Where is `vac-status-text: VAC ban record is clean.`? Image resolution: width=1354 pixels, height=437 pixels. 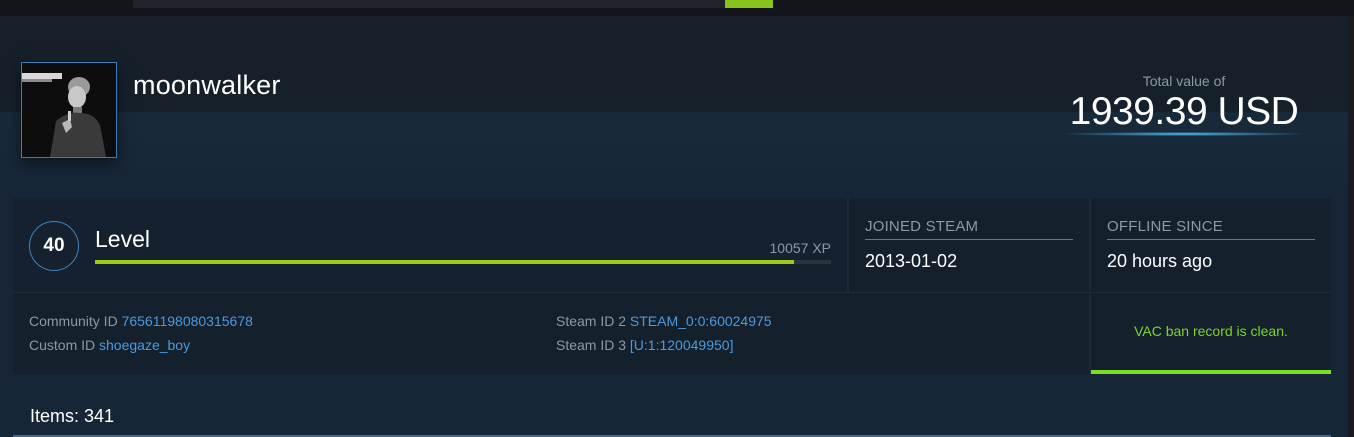 vac-status-text: VAC ban record is clean. is located at coordinates (1211, 331).